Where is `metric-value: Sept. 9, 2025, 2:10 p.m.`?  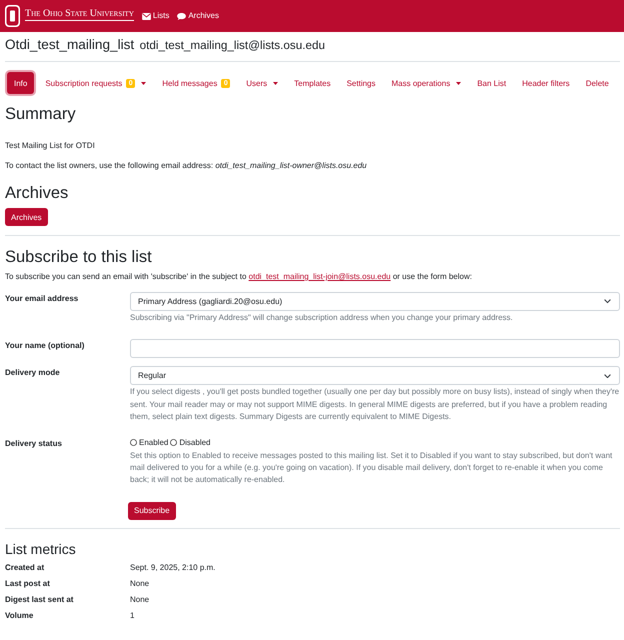 metric-value: Sept. 9, 2025, 2:10 p.m. is located at coordinates (173, 568).